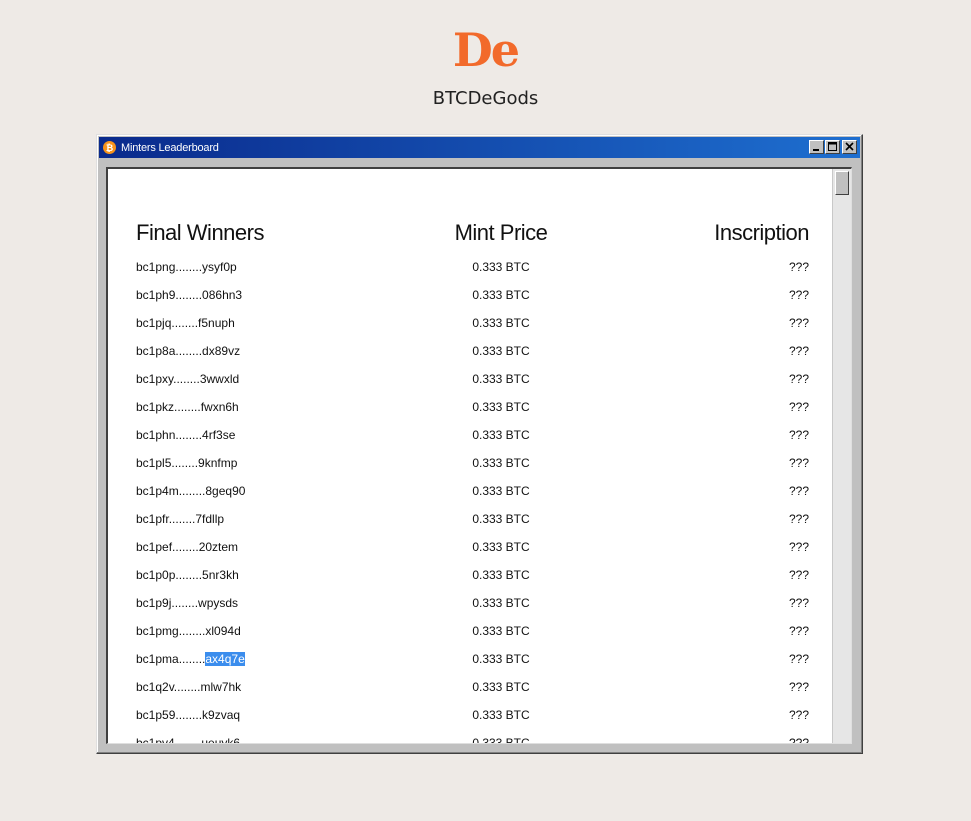  I want to click on address-suffix: 086hn3, so click(222, 295).